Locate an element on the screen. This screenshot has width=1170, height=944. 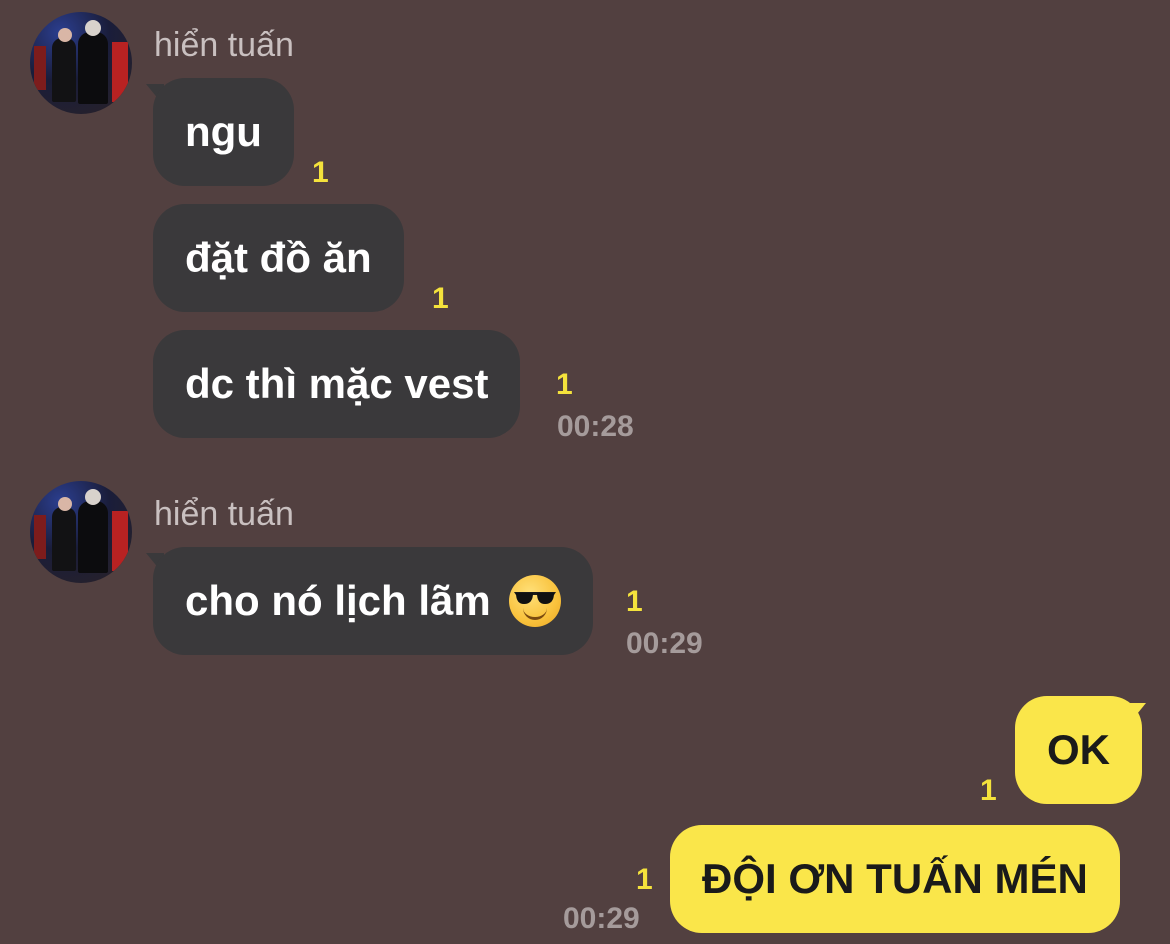
incoming-message-bubble: cho nó lịch lãm is located at coordinates (373, 601).